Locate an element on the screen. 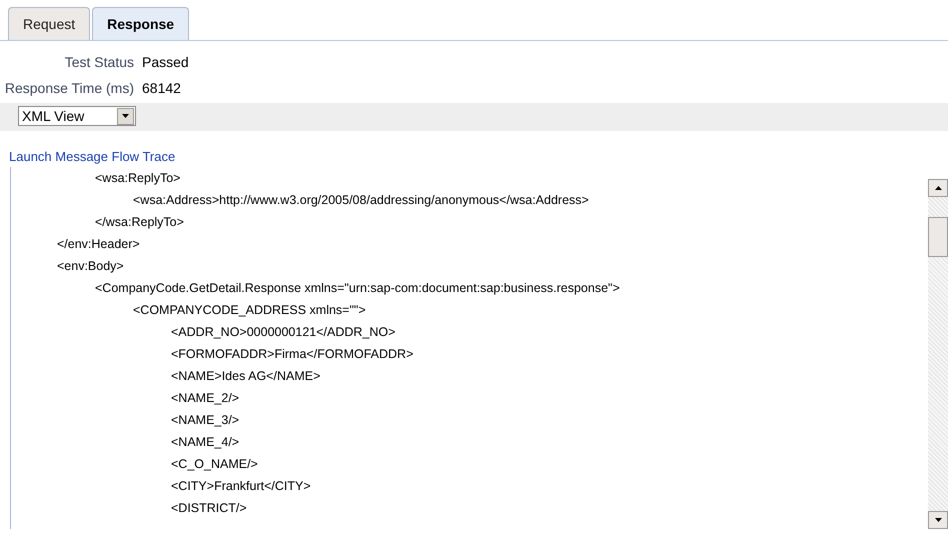  scrollbar is located at coordinates (938, 353).